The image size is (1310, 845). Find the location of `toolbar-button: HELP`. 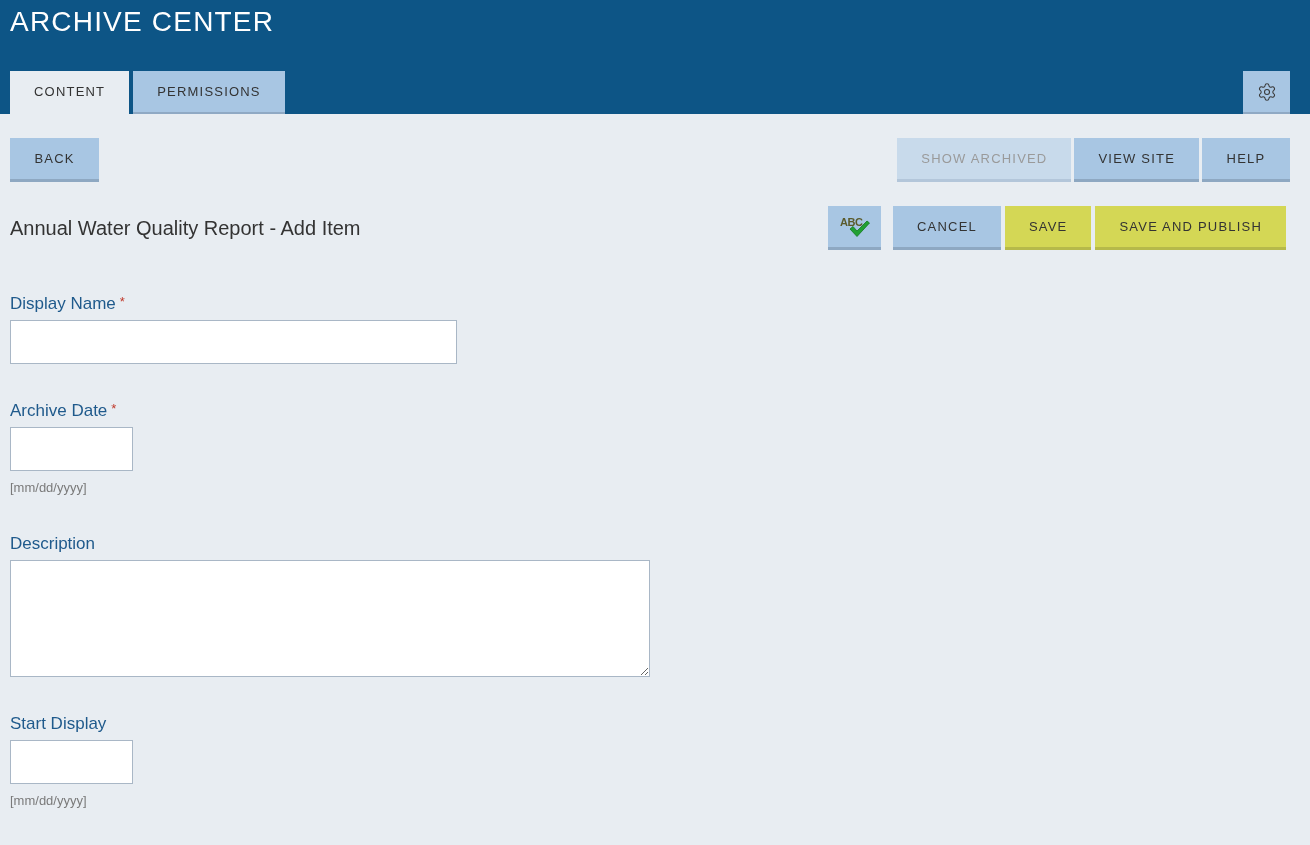

toolbar-button: HELP is located at coordinates (1246, 160).